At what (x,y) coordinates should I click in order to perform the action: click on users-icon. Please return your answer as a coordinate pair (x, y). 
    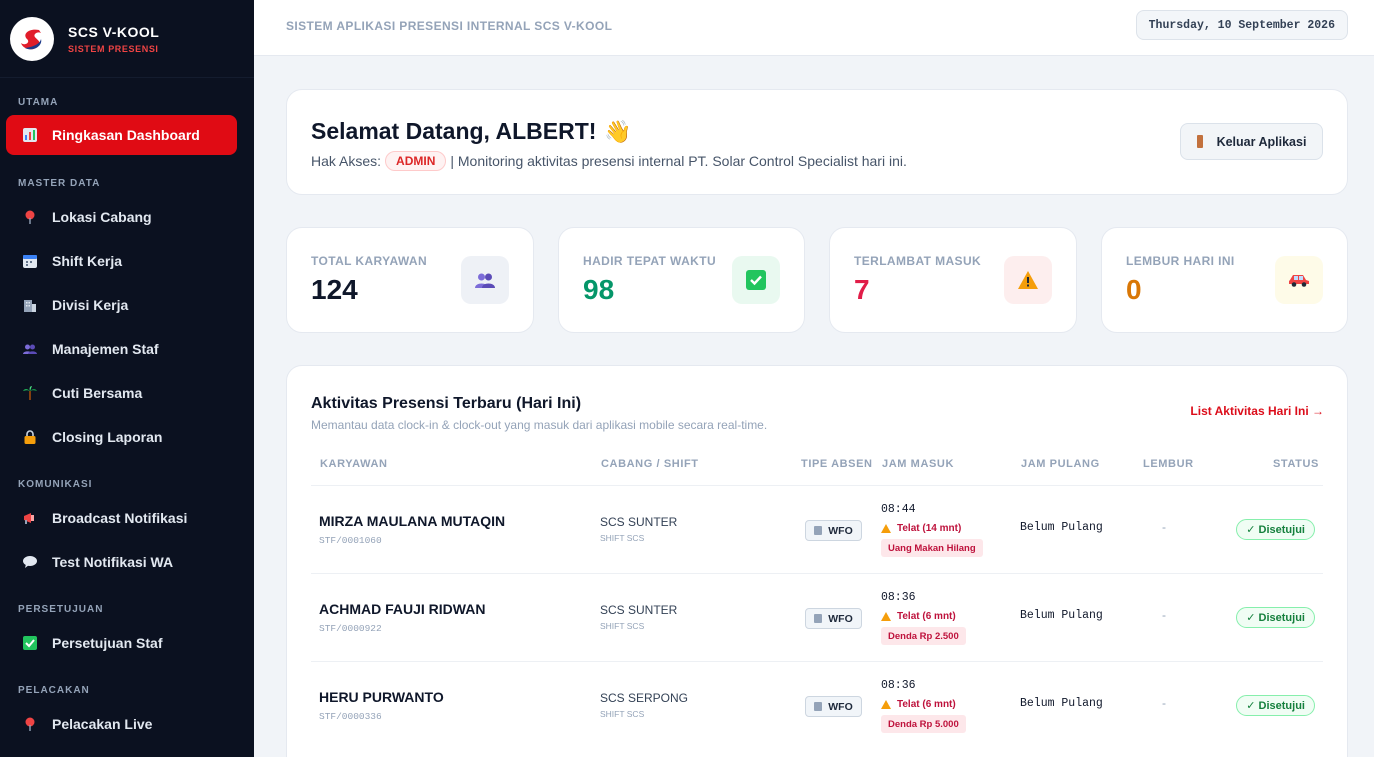
    Looking at the image, I should click on (30, 349).